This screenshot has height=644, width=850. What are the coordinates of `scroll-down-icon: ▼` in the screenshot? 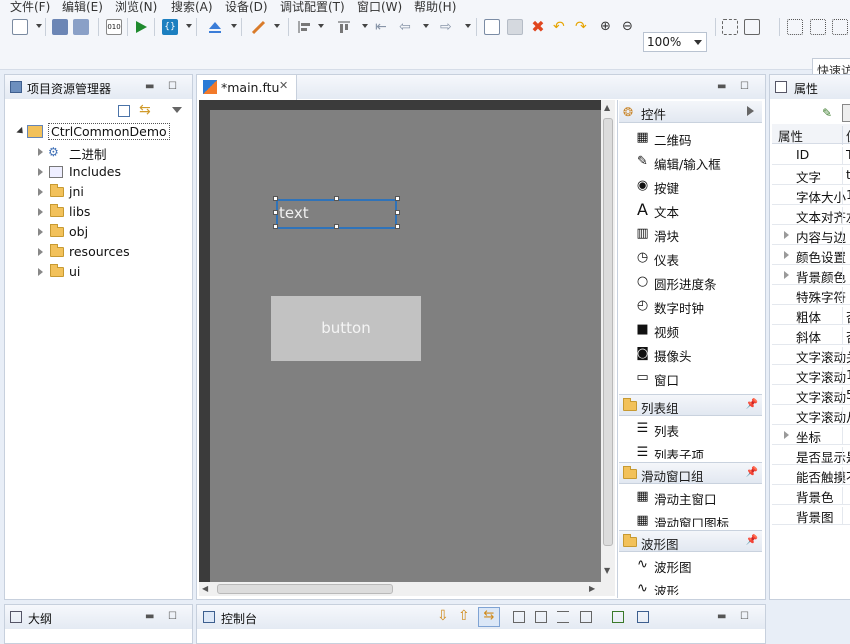 It's located at (607, 570).